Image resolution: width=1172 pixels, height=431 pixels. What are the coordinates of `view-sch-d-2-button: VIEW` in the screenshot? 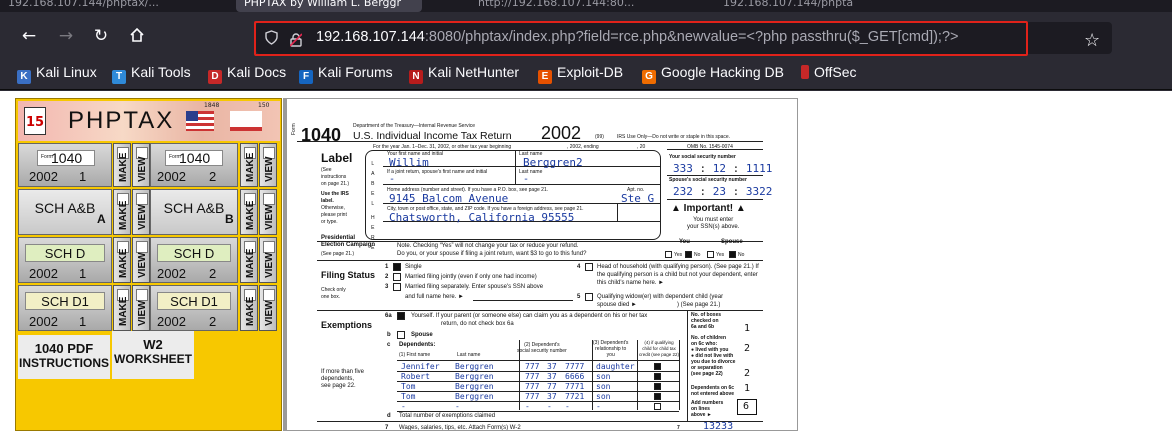 It's located at (268, 260).